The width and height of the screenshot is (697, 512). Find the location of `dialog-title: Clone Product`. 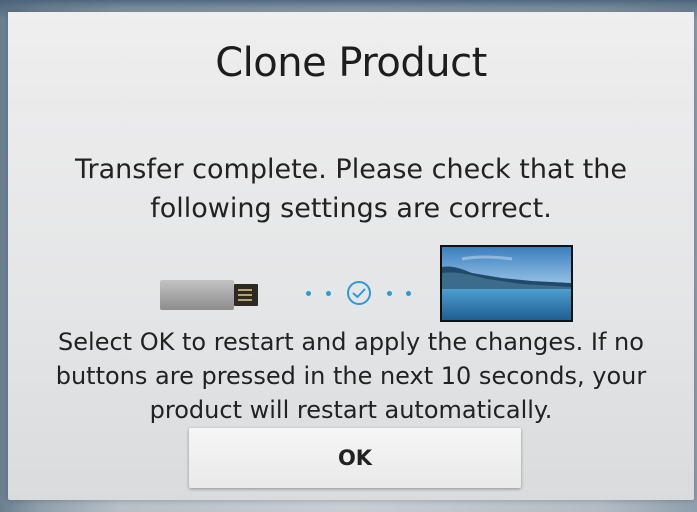

dialog-title: Clone Product is located at coordinates (351, 63).